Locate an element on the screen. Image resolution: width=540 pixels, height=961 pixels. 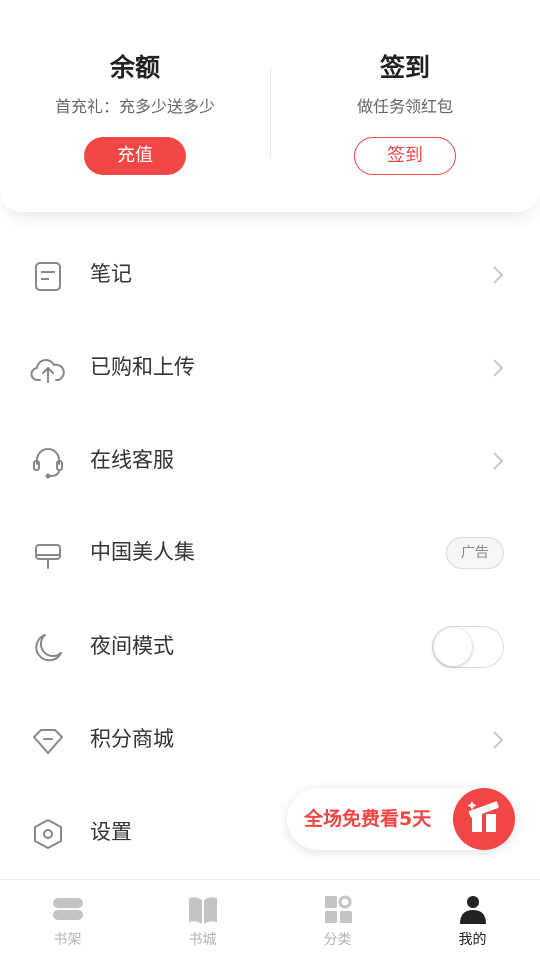
menu-item-label: 设置 is located at coordinates (111, 832).